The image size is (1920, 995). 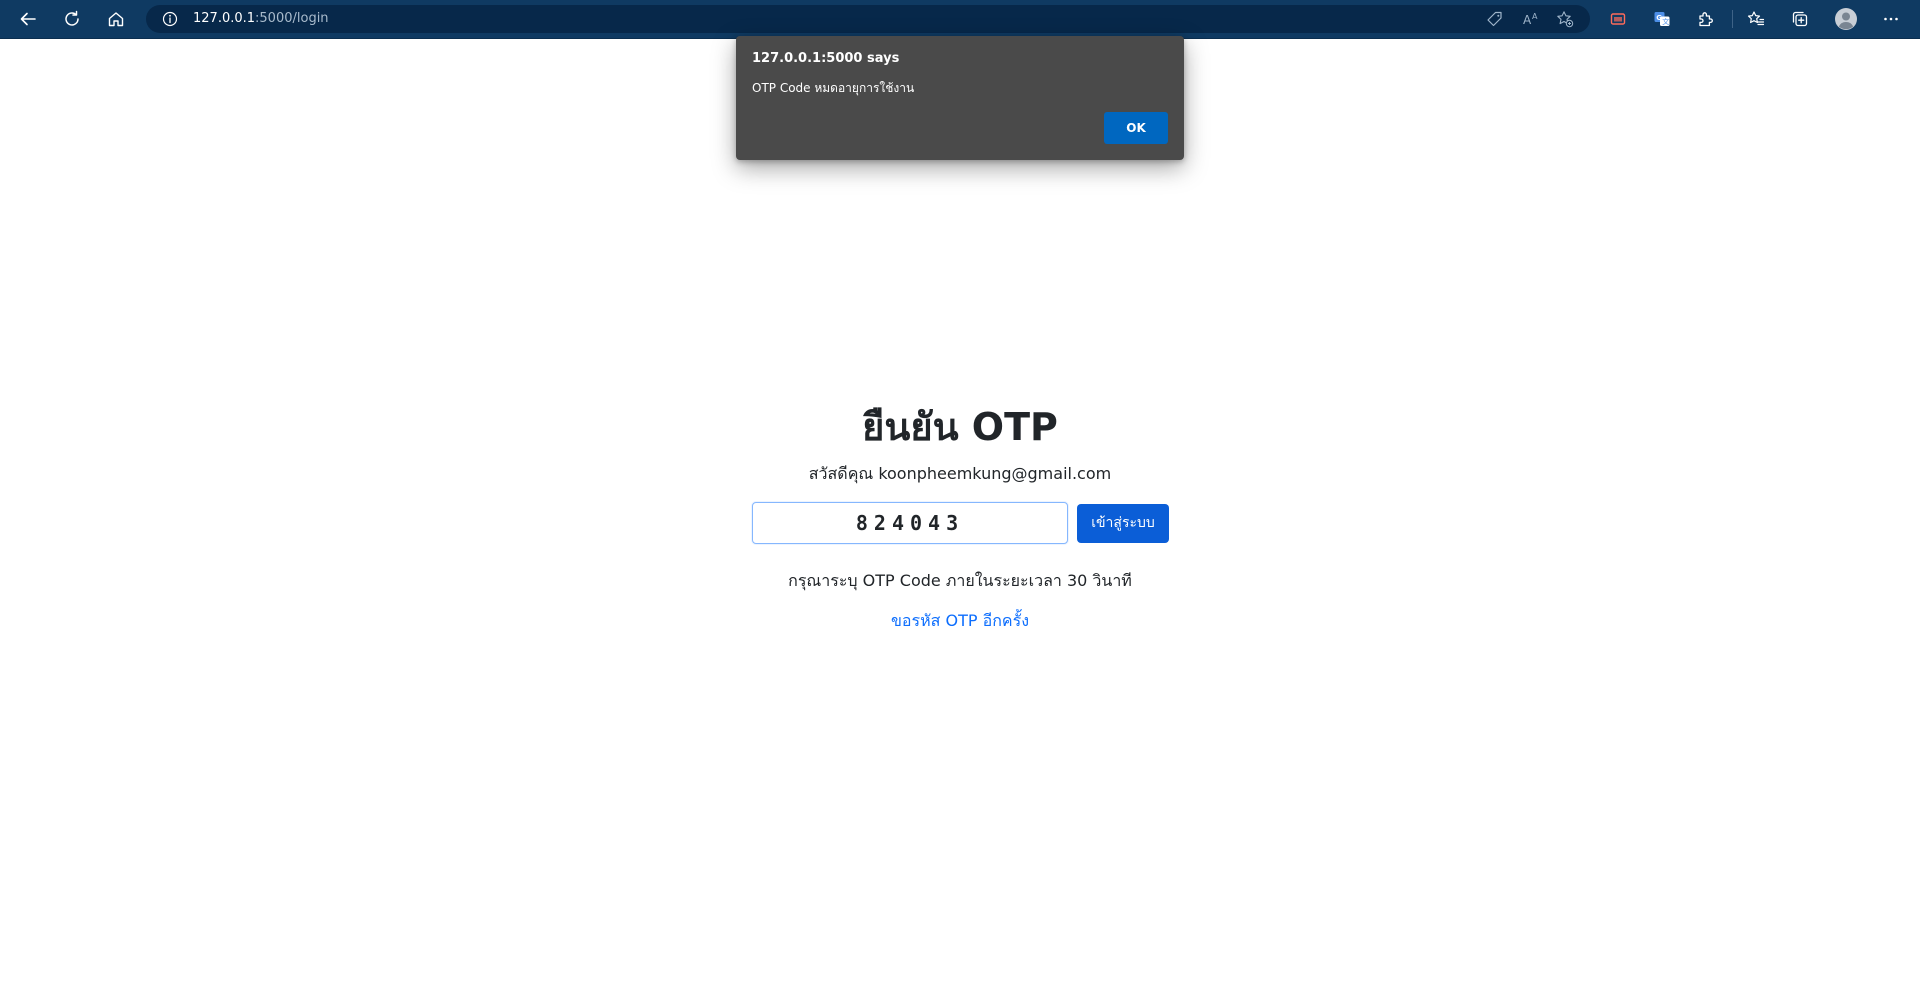 I want to click on tag-icon, so click(x=1495, y=19).